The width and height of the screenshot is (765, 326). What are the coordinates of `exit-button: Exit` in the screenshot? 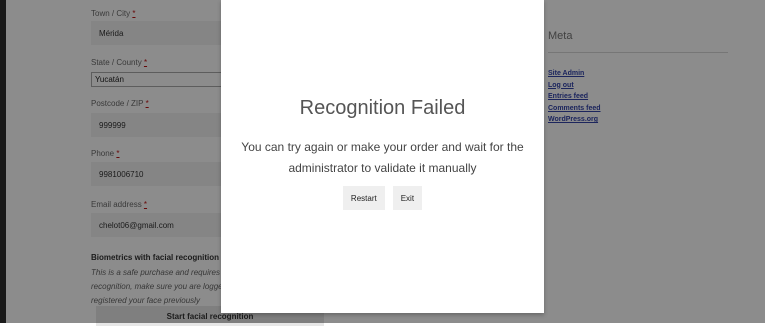 It's located at (407, 198).